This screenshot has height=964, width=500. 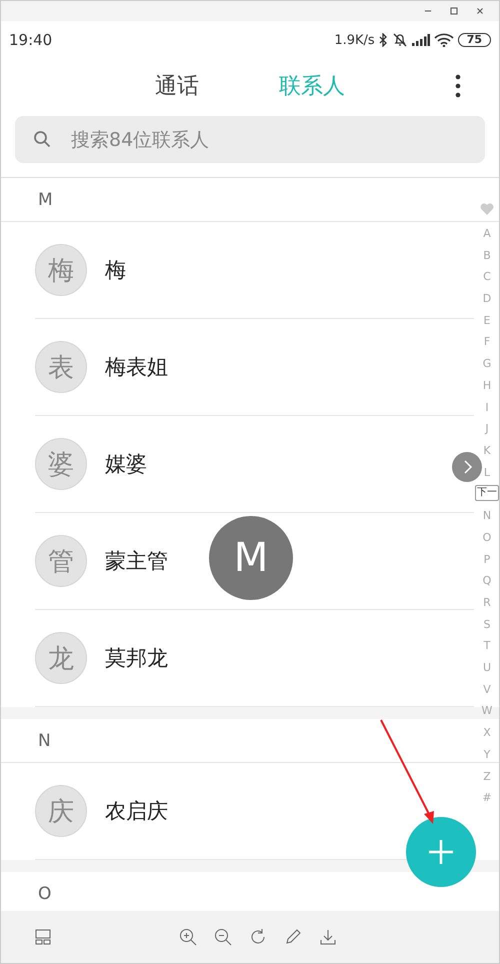 I want to click on battery-level: 75, so click(x=474, y=40).